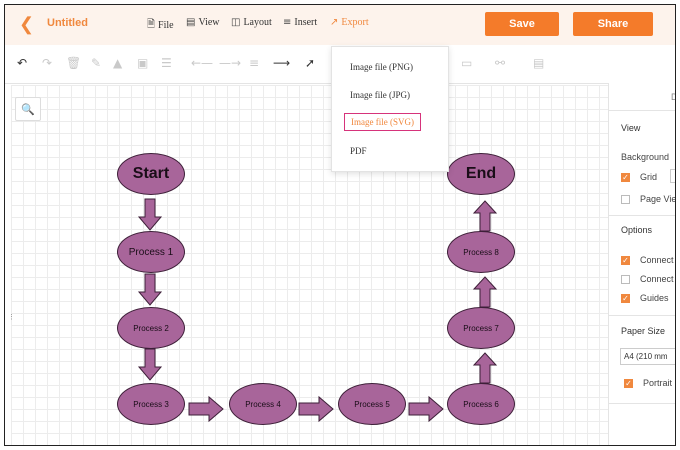  Describe the element at coordinates (202, 63) in the screenshot. I see `arrow-left-icon: ←—` at that location.